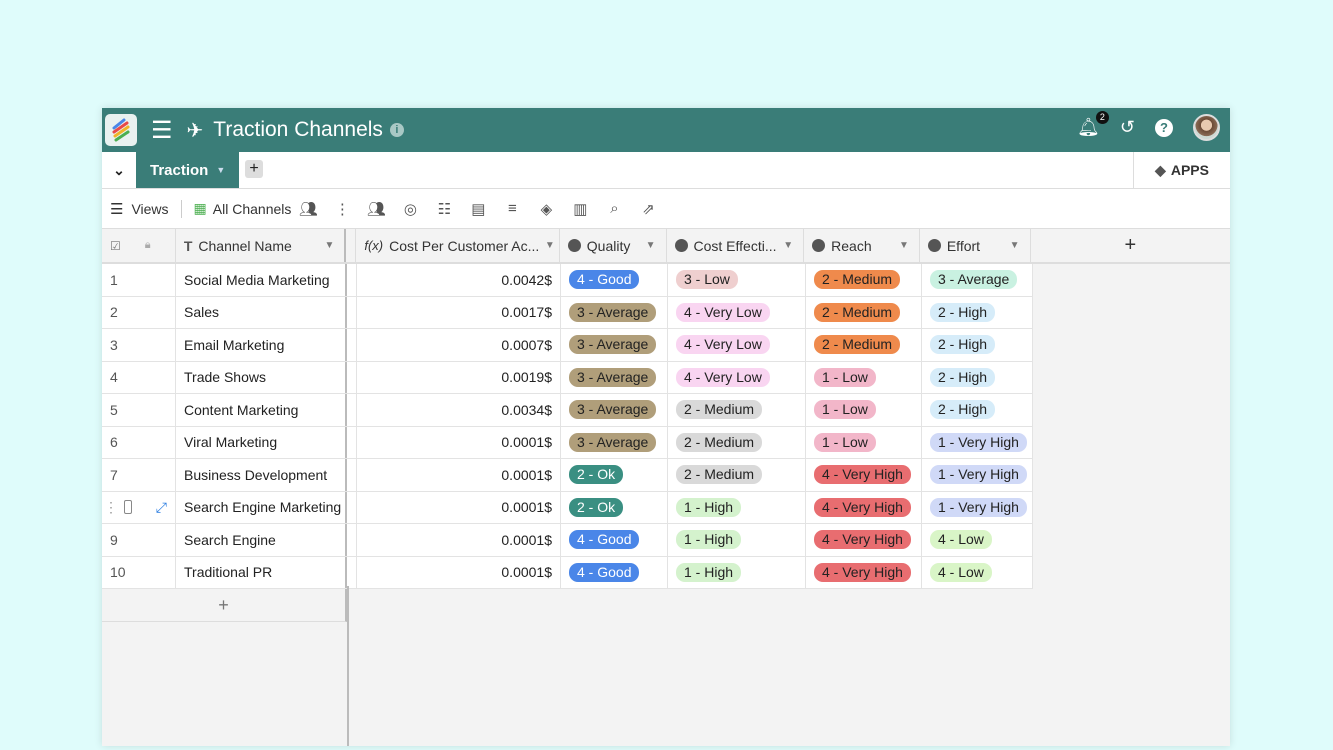 The width and height of the screenshot is (1333, 750). Describe the element at coordinates (862, 245) in the screenshot. I see `column-reach: Reach ▼` at that location.